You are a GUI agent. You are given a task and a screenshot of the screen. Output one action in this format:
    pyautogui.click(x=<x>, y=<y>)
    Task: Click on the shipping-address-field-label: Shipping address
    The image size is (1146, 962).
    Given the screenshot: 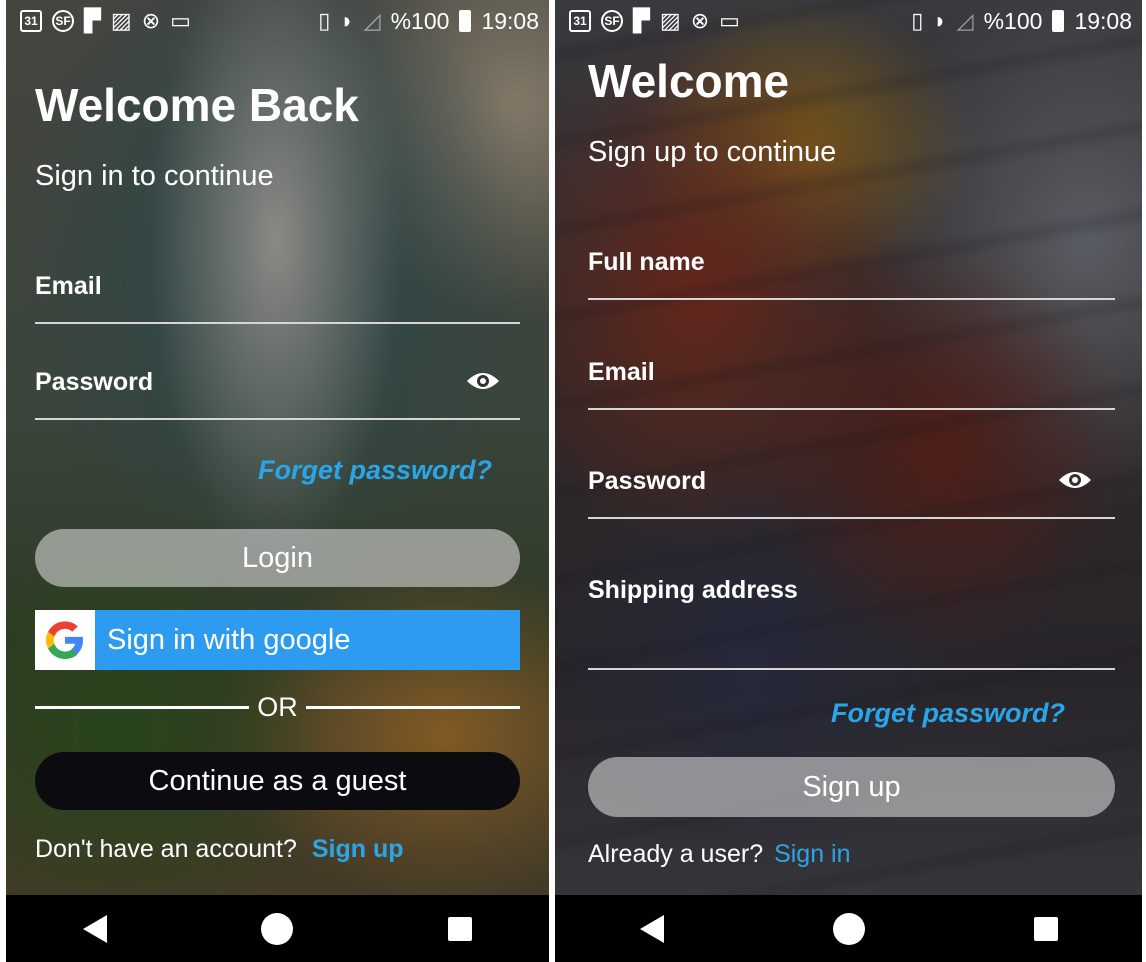 What is the action you would take?
    pyautogui.click(x=693, y=590)
    